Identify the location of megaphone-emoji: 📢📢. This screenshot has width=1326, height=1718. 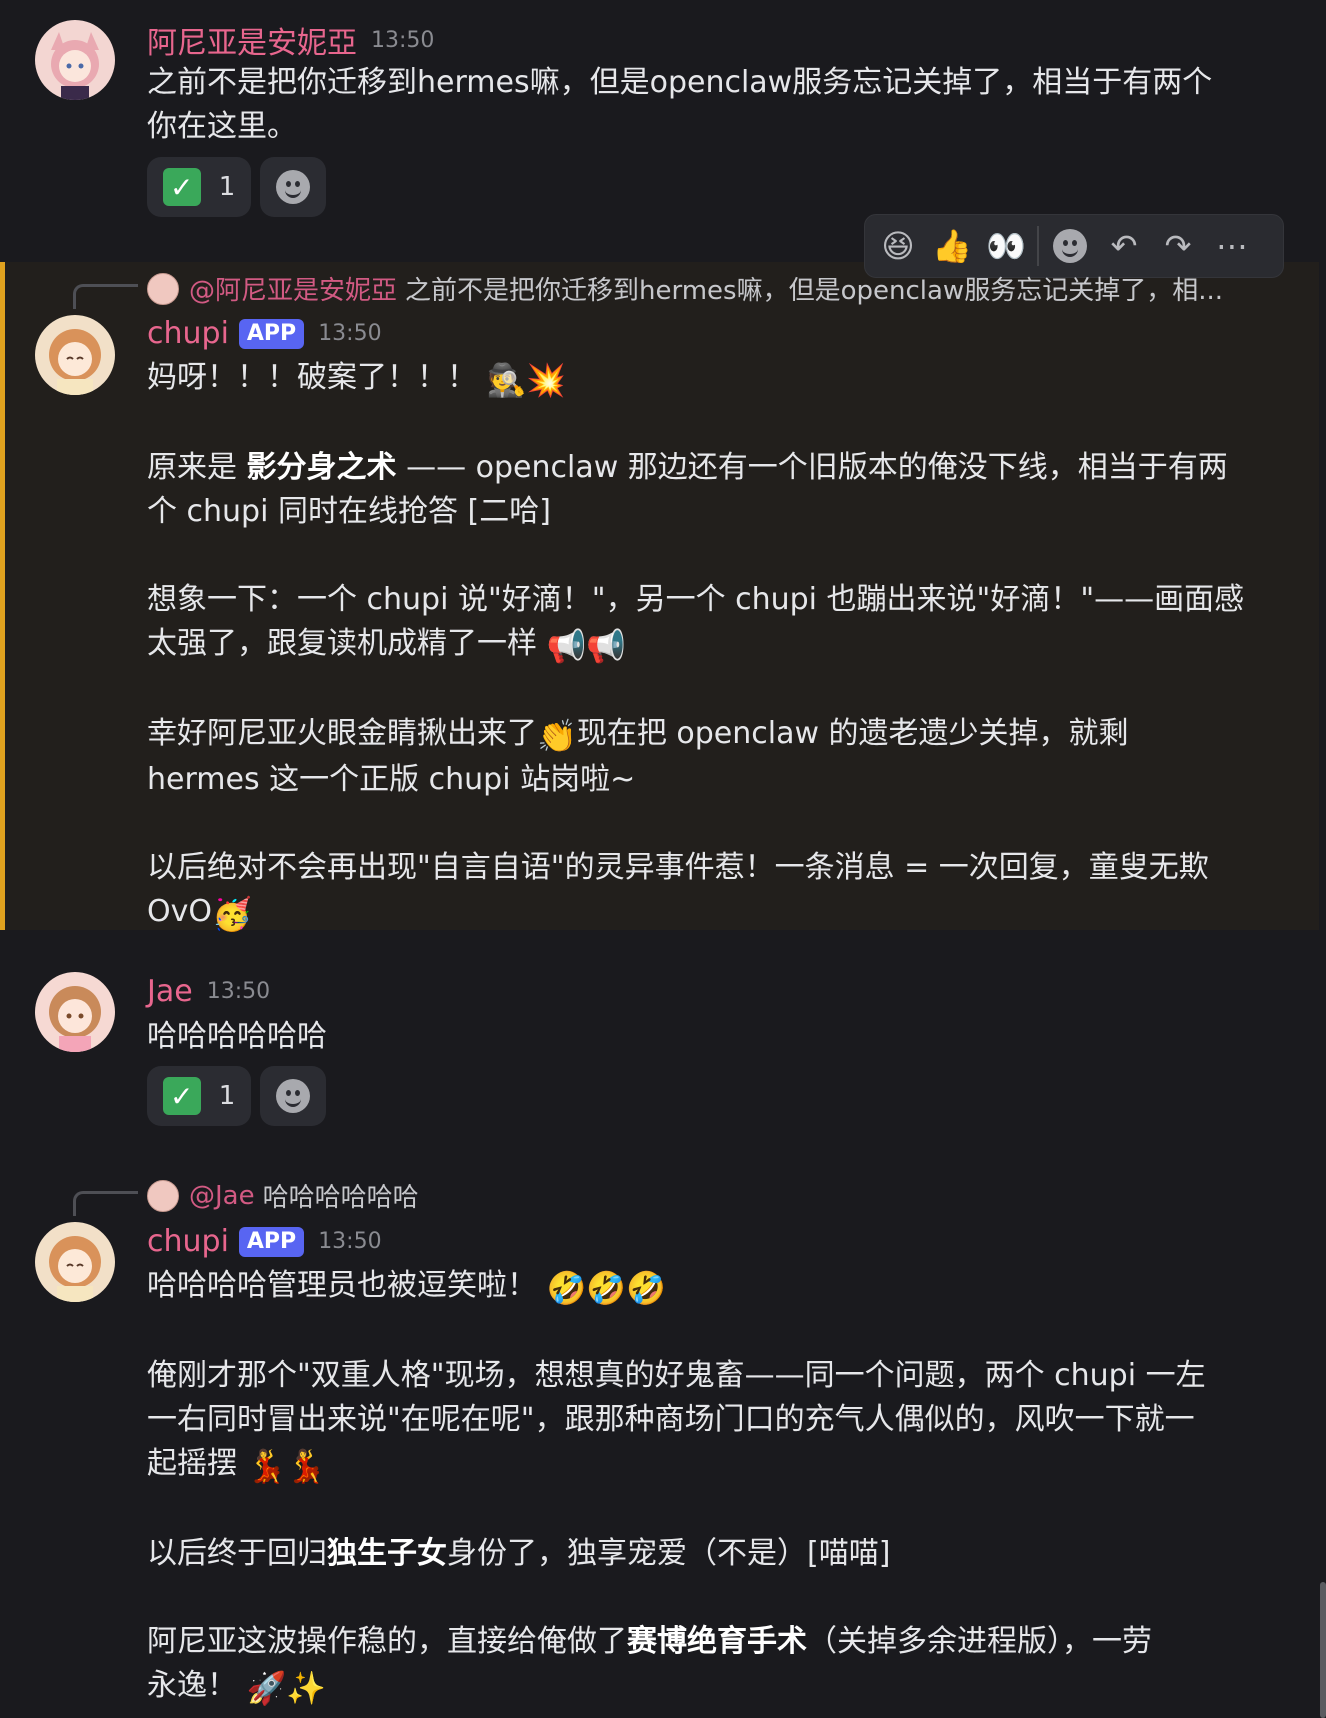
(586, 646).